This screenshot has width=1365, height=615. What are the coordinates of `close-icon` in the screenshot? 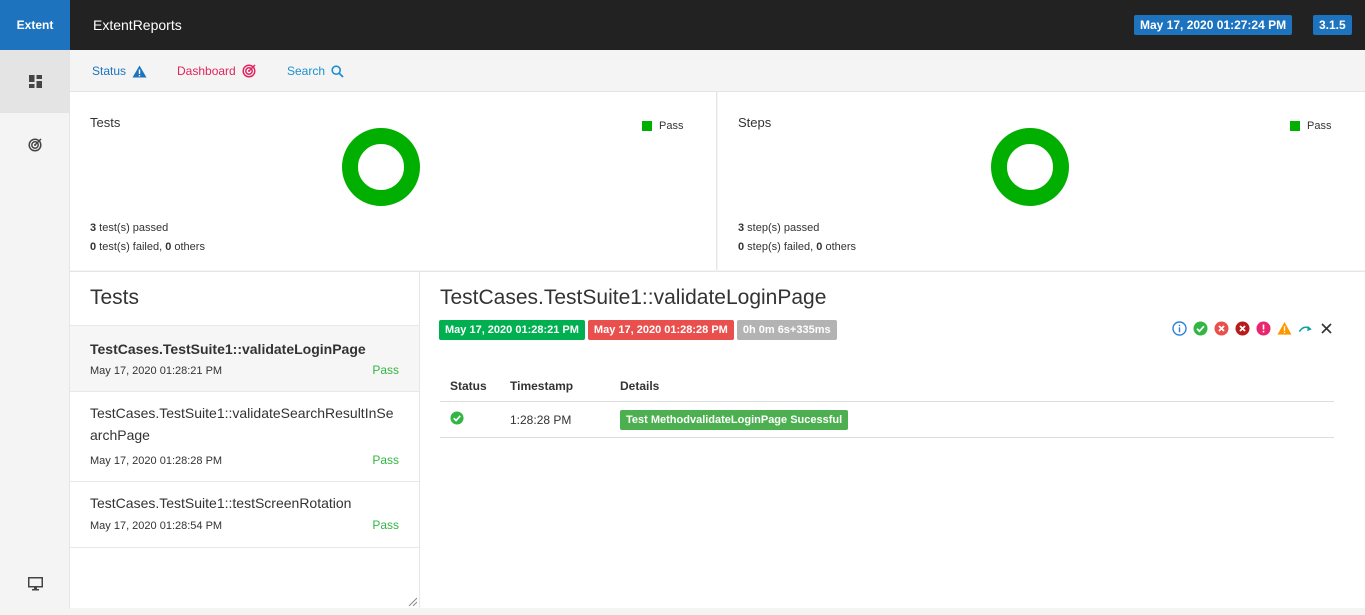 It's located at (1326, 328).